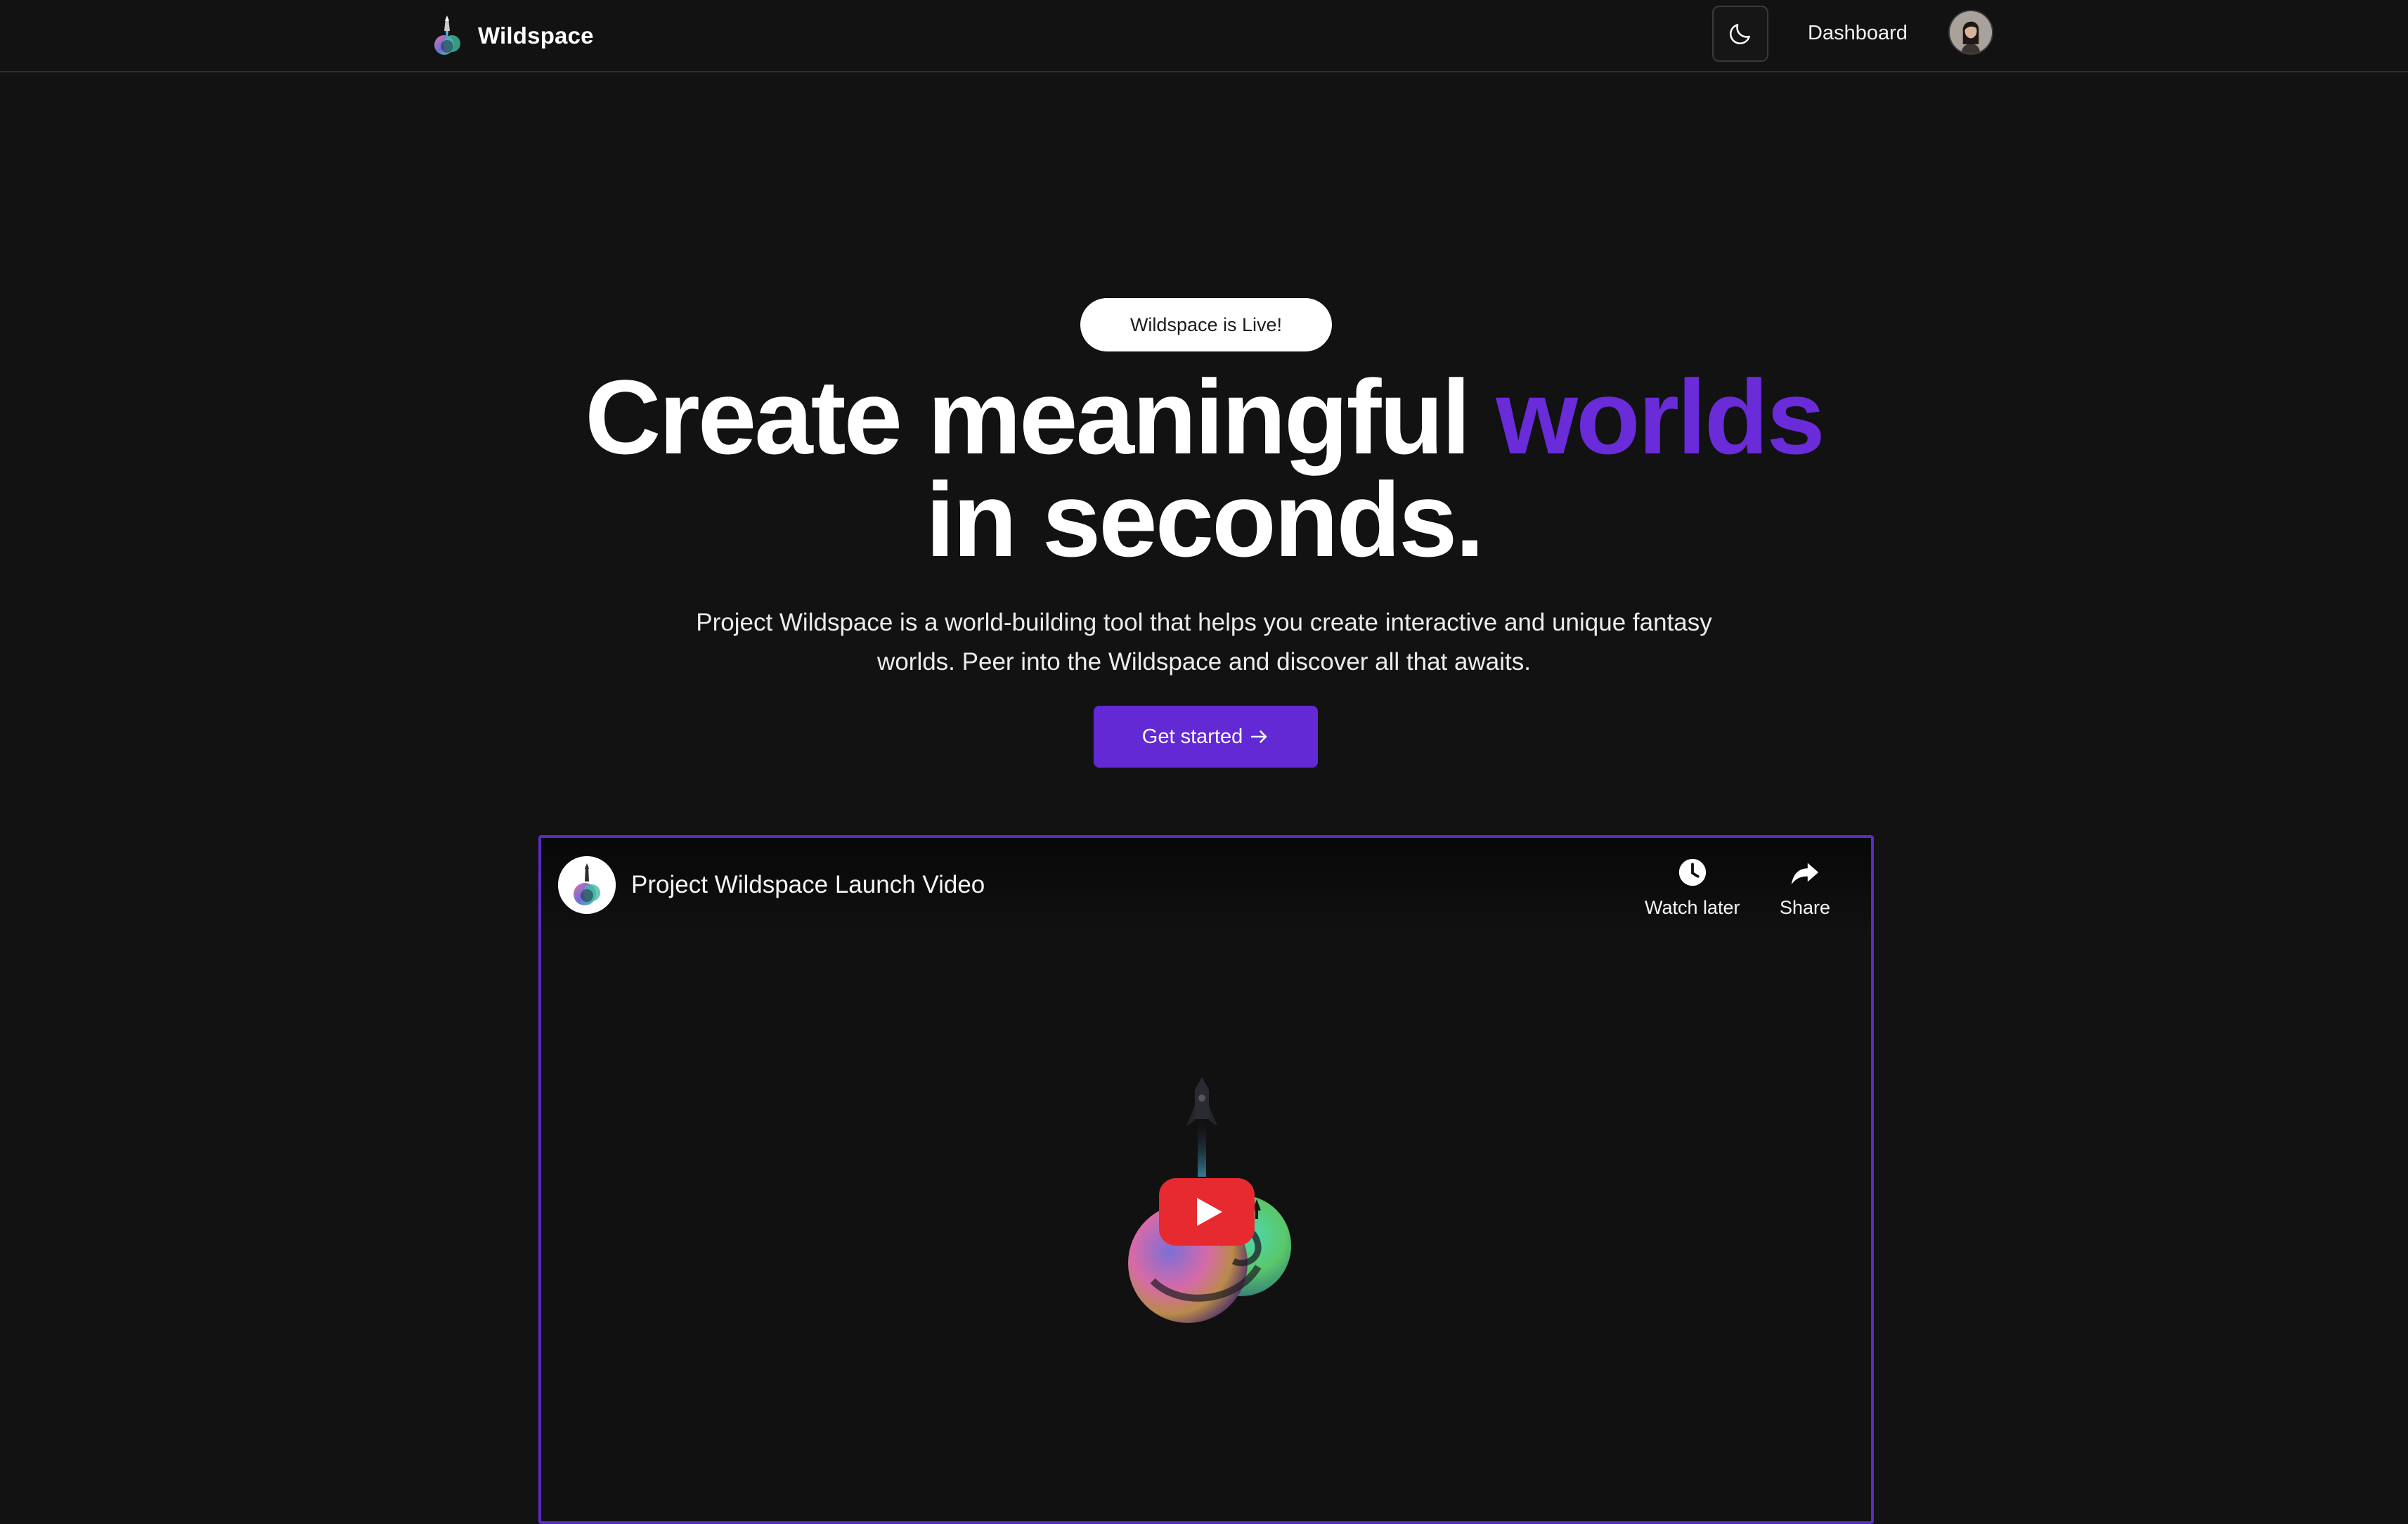 Image resolution: width=2408 pixels, height=1524 pixels. I want to click on user-avatar-image, so click(1971, 32).